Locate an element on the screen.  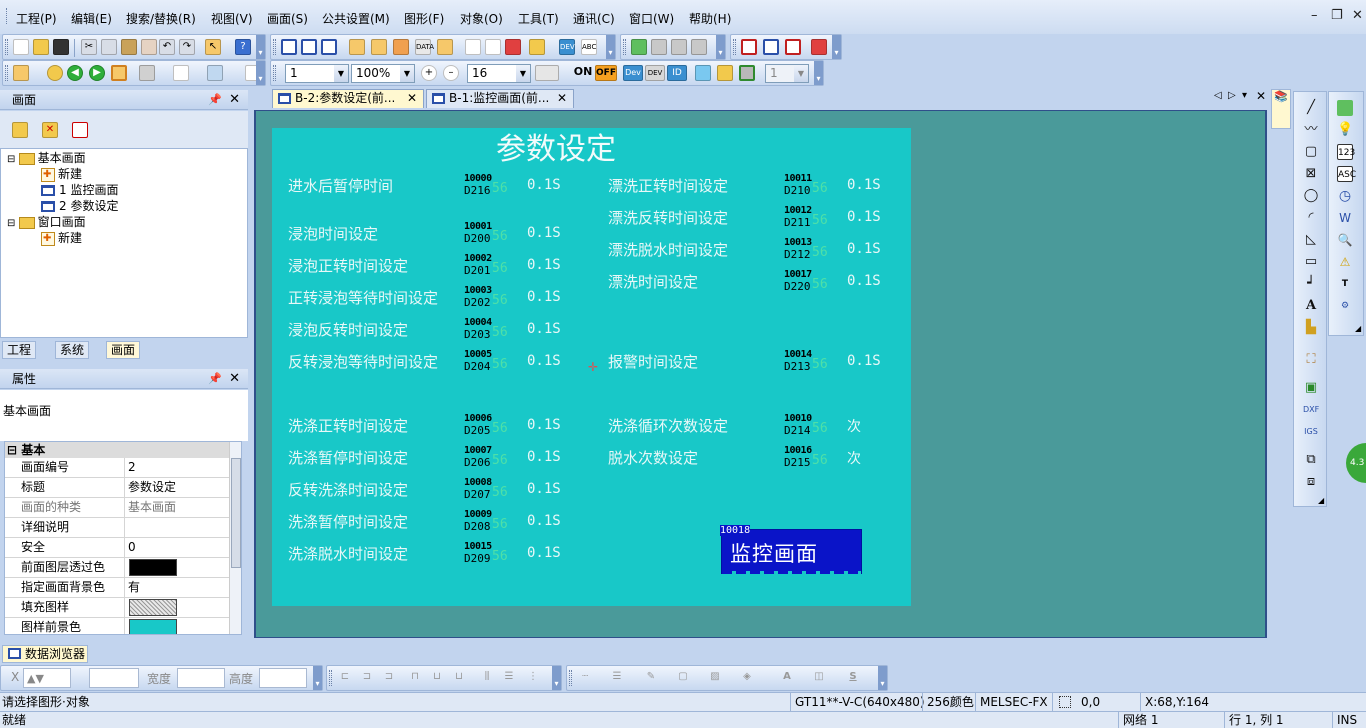
group-icon: ⧉ is located at coordinates (1311, 460).